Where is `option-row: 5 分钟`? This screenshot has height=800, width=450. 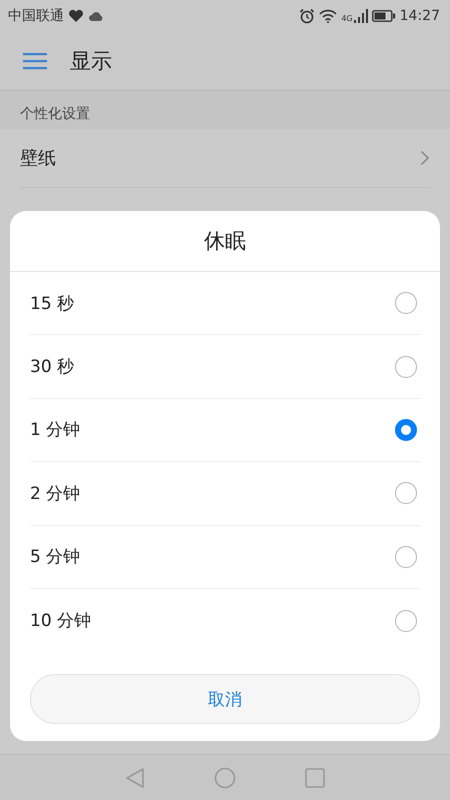 option-row: 5 分钟 is located at coordinates (225, 557).